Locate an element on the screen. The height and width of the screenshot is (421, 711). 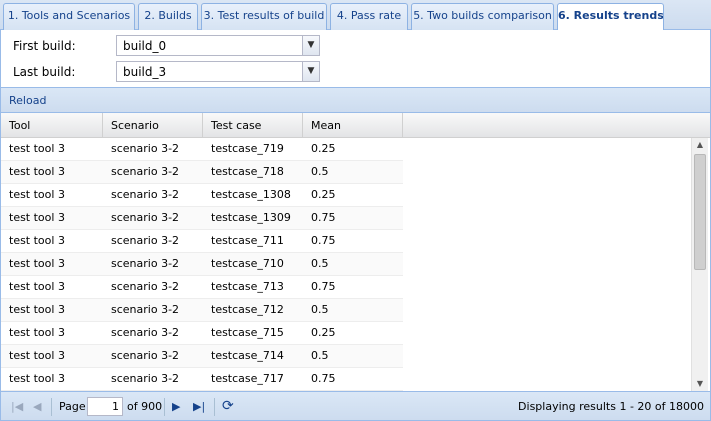
column-header-test-case: Test case is located at coordinates (253, 125).